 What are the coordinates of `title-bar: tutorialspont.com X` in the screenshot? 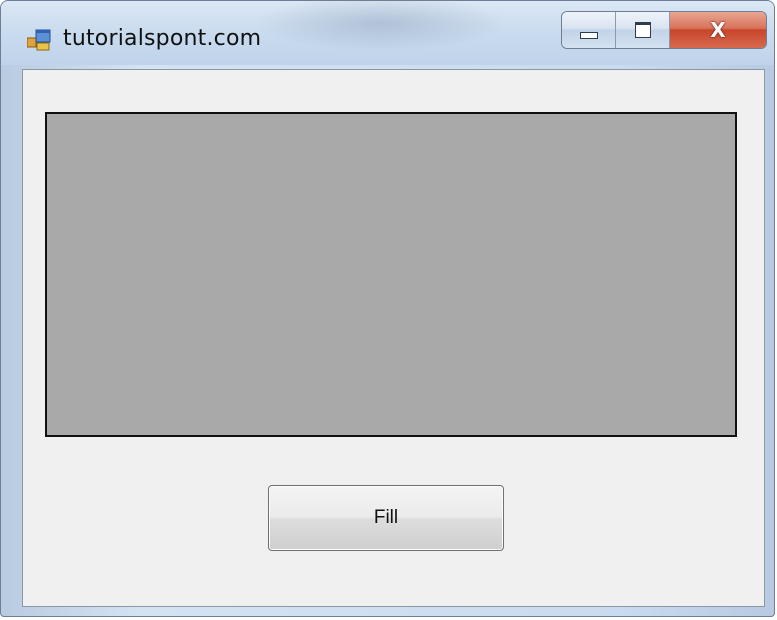 It's located at (387, 33).